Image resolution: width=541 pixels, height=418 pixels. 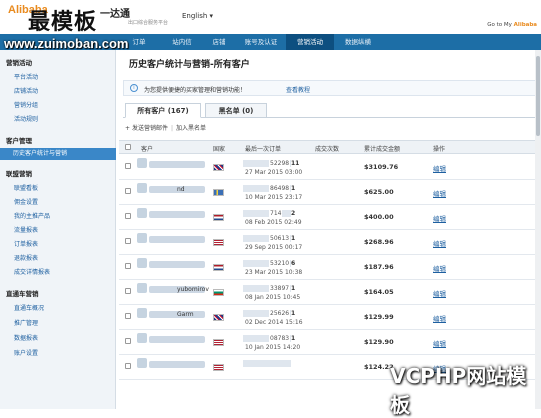 What do you see at coordinates (26, 76) in the screenshot?
I see `sidebar-item-platform-activities: 平台活动` at bounding box center [26, 76].